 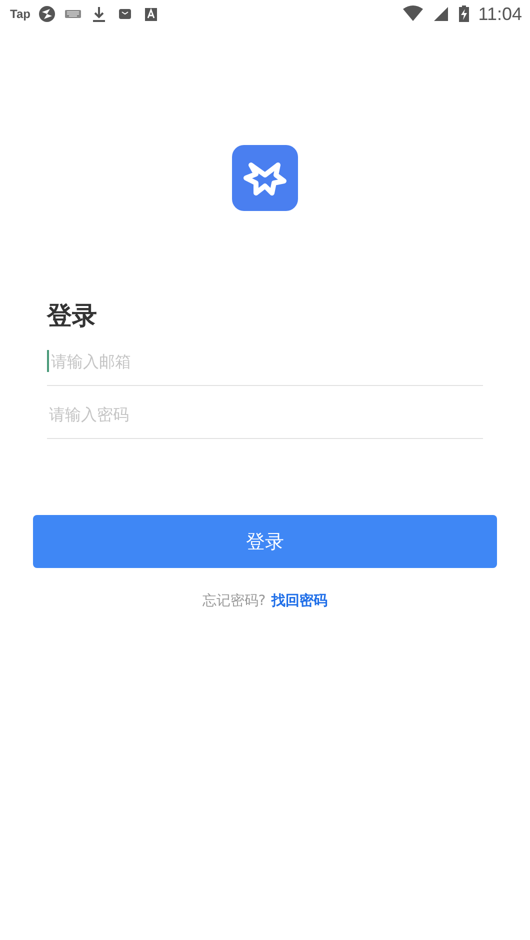 What do you see at coordinates (234, 601) in the screenshot?
I see `forgot-password-text: 忘记密码?` at bounding box center [234, 601].